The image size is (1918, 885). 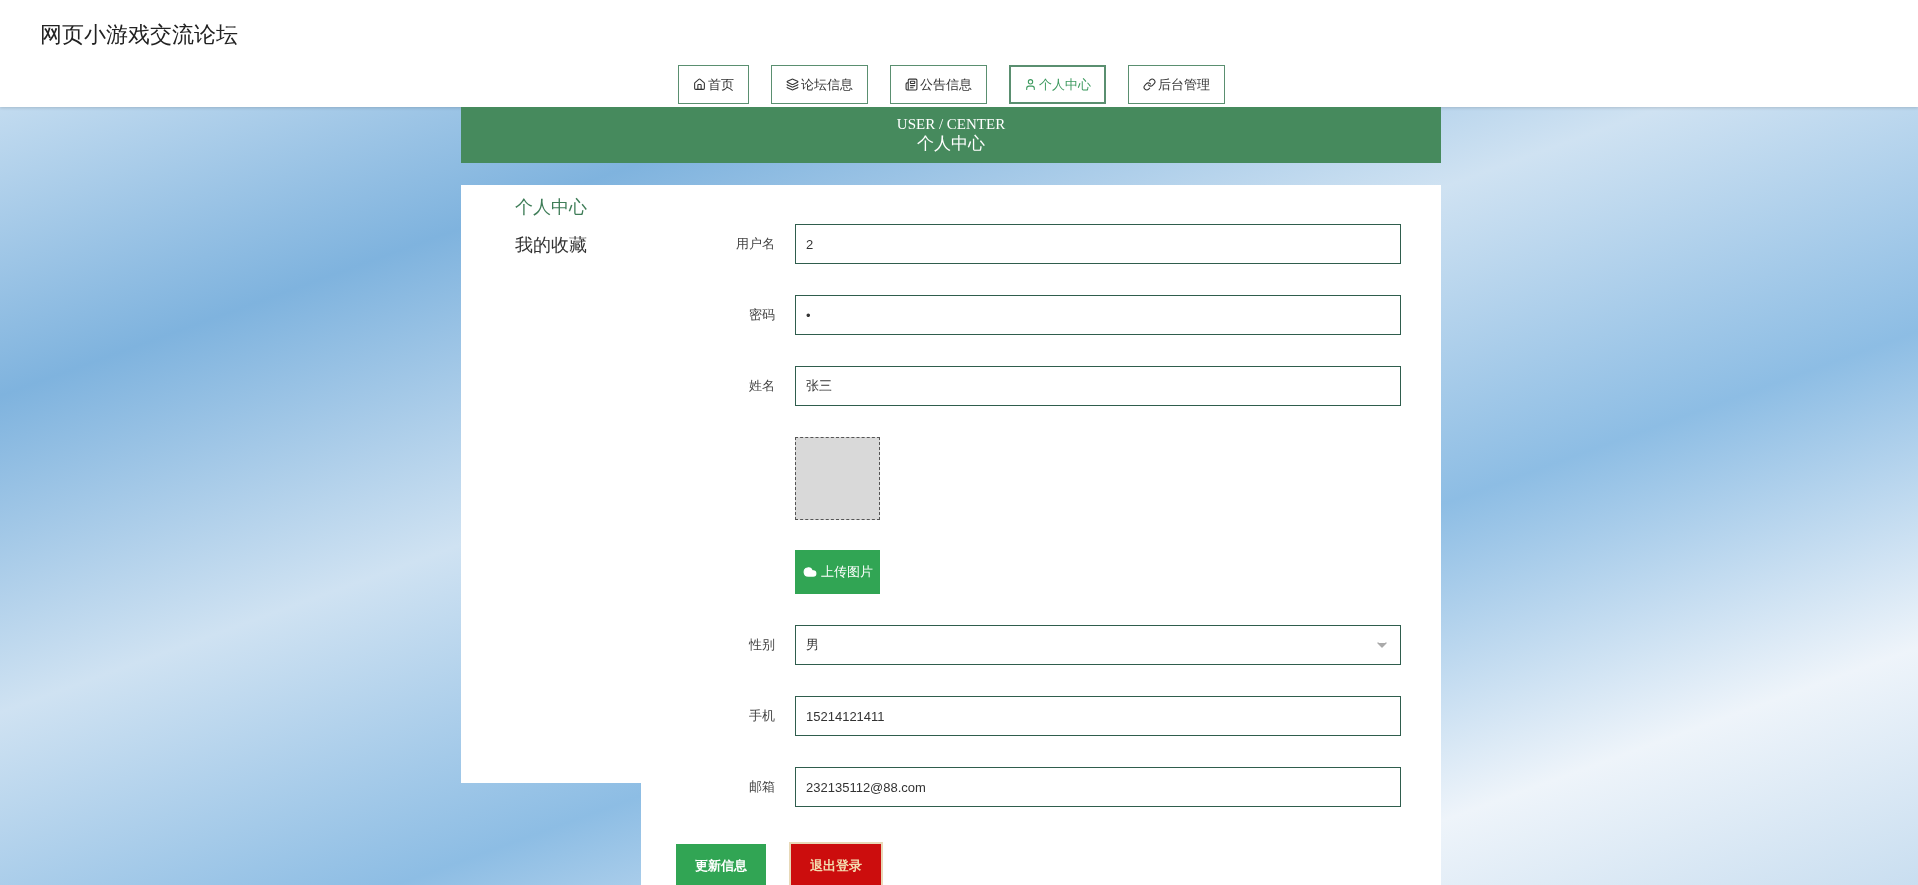 What do you see at coordinates (1098, 787) in the screenshot?
I see `input-field: 232135112@88.com` at bounding box center [1098, 787].